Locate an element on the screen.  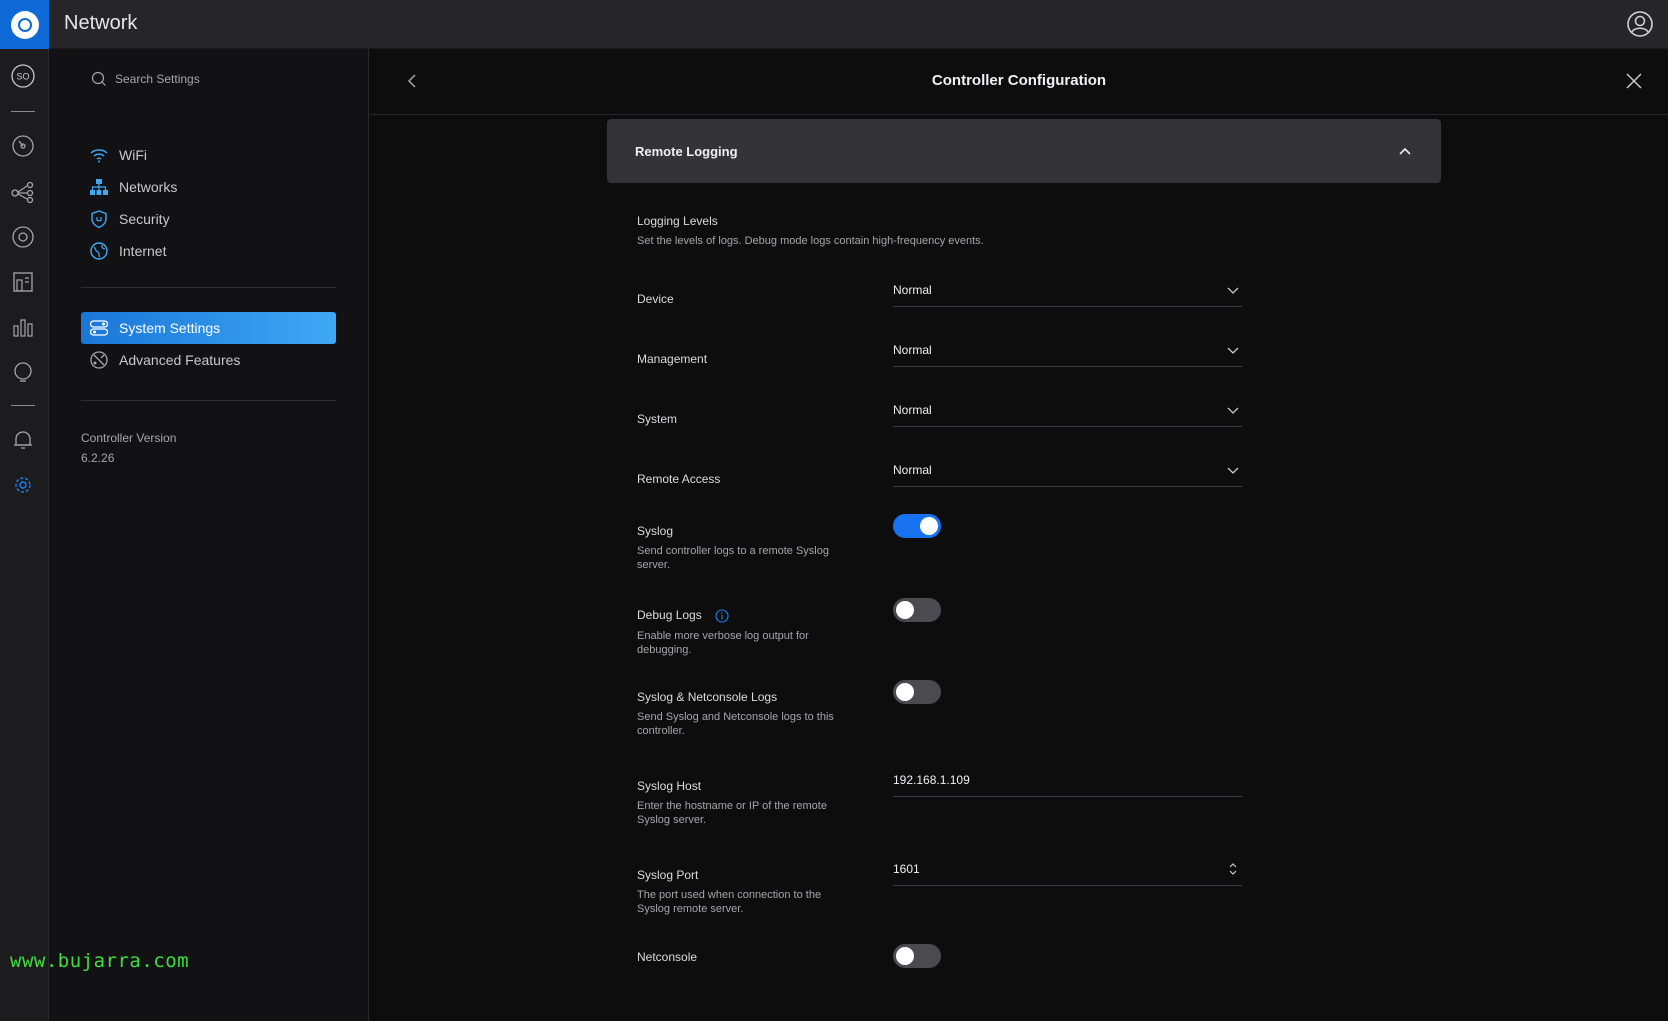
networks-icon is located at coordinates (99, 187).